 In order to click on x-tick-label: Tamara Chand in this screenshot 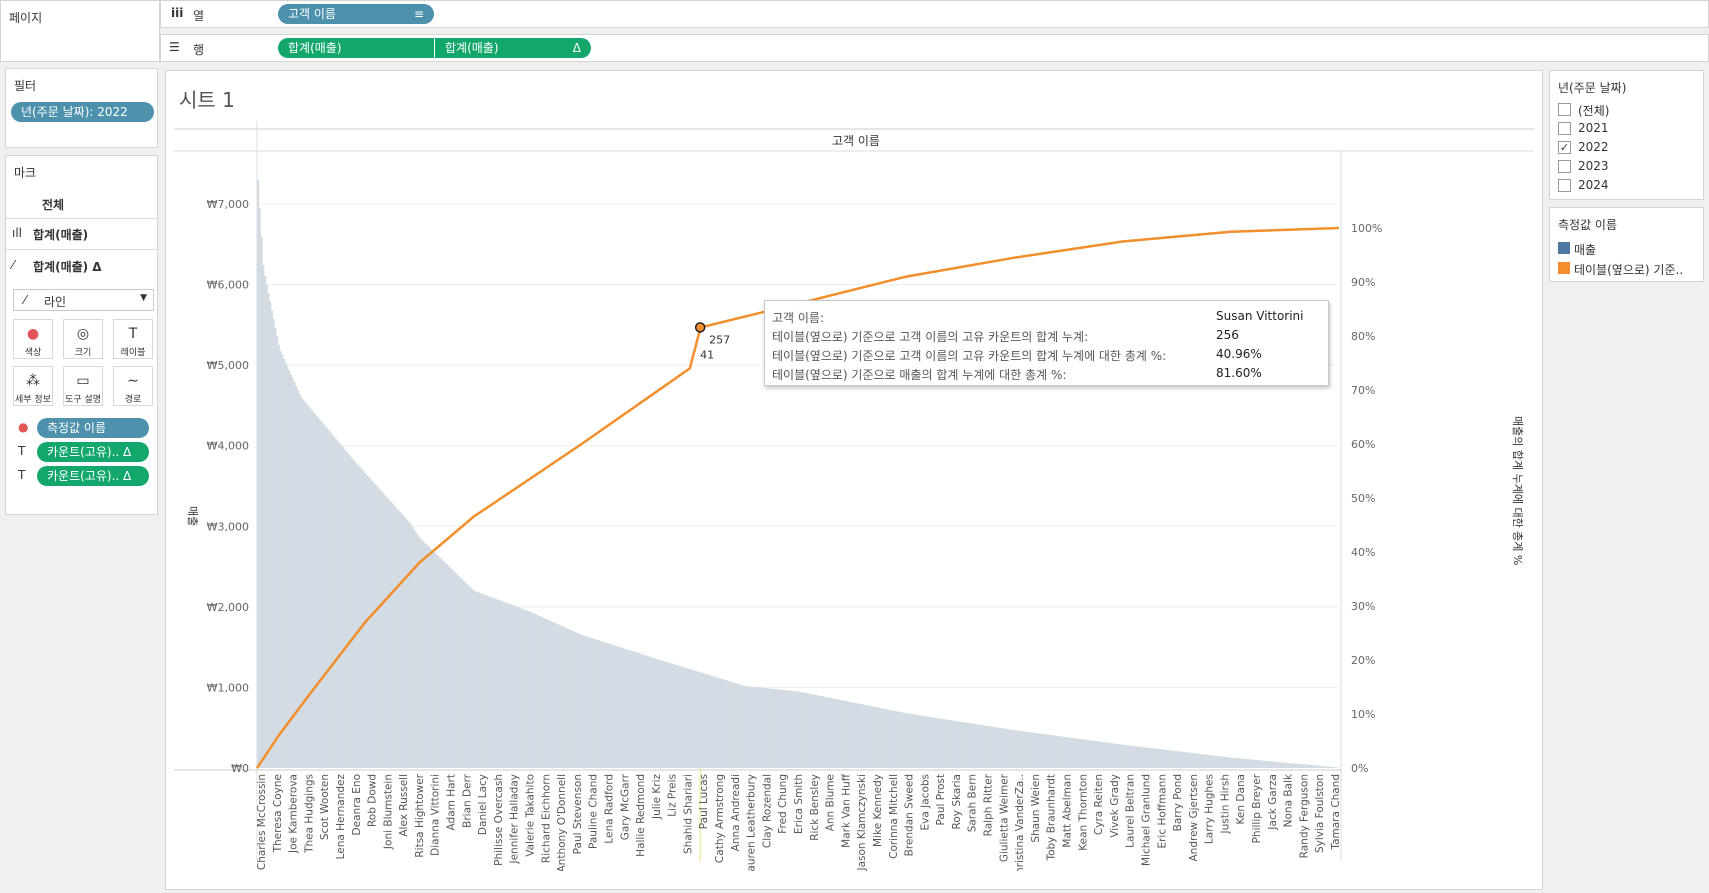, I will do `click(1336, 812)`.